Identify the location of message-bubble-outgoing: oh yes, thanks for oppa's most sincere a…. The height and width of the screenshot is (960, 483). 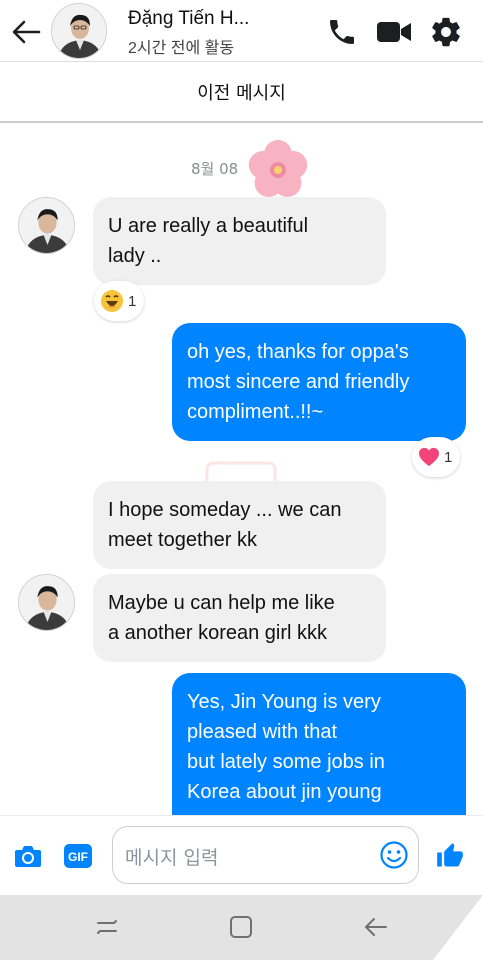
(319, 382).